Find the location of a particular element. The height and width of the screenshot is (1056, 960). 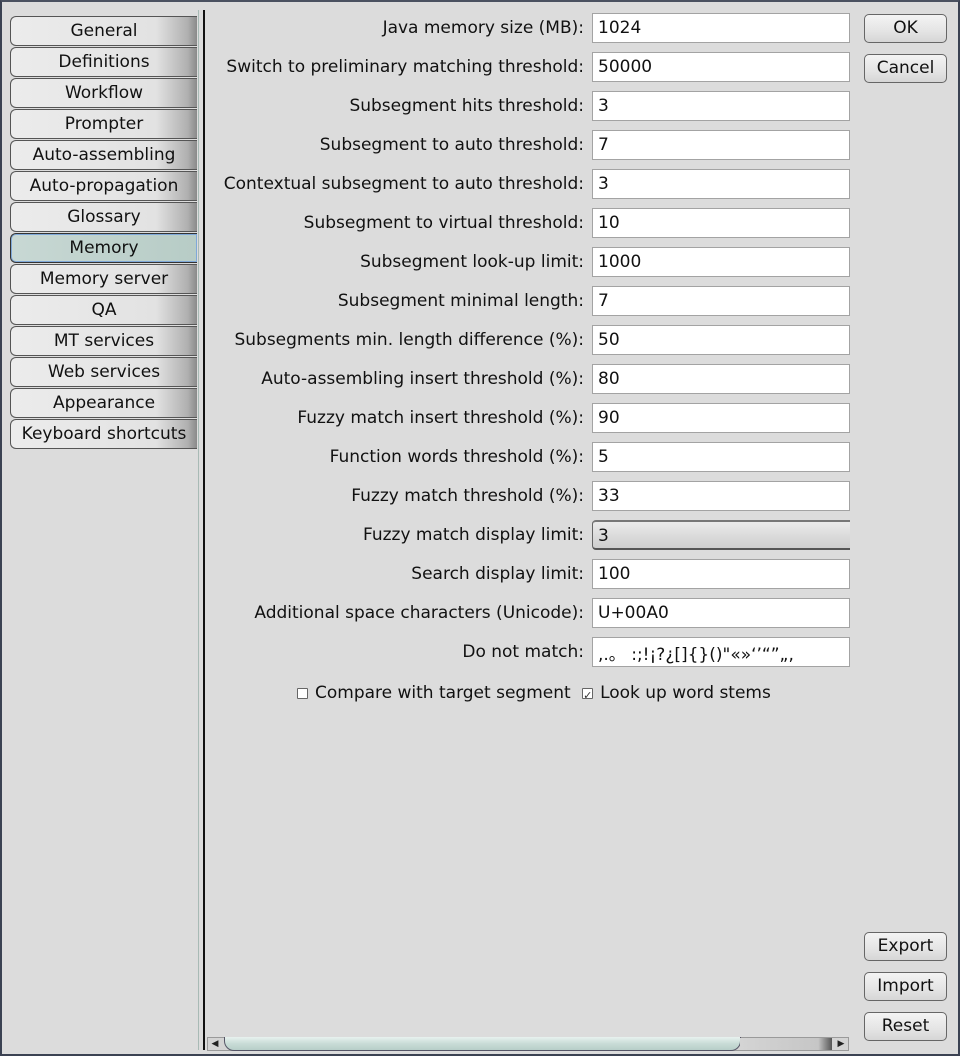

form-row-fuzzy-match-display-limit: Fuzzy match display limit: 3 is located at coordinates (527, 535).